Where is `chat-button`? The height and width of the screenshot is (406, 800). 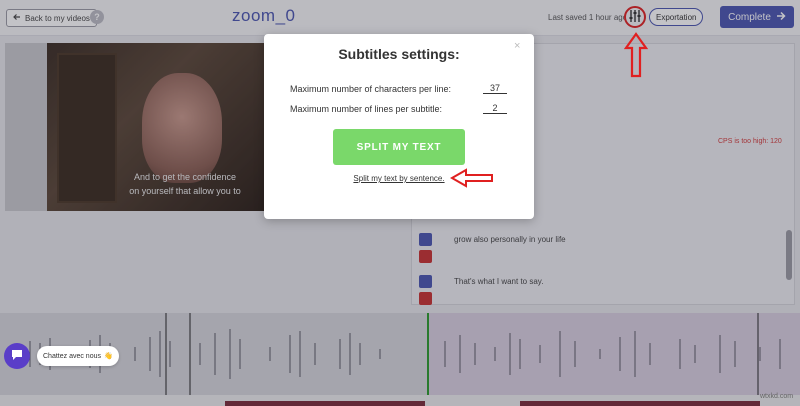 chat-button is located at coordinates (17, 356).